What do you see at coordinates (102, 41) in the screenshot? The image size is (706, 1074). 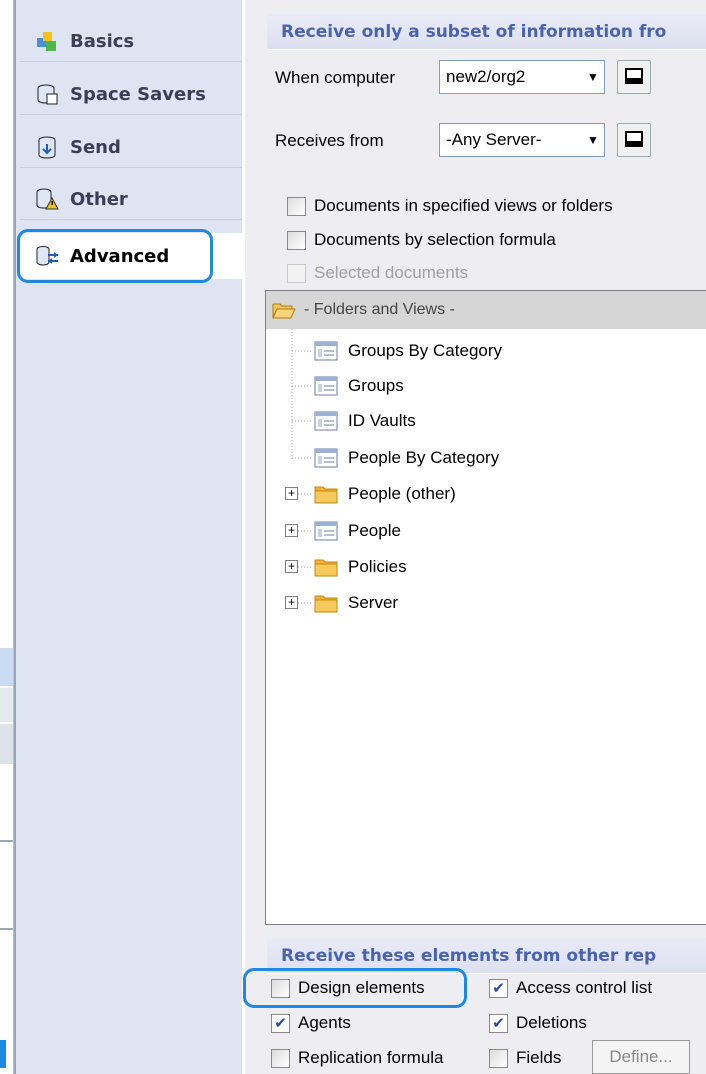 I see `tab-label: Basics` at bounding box center [102, 41].